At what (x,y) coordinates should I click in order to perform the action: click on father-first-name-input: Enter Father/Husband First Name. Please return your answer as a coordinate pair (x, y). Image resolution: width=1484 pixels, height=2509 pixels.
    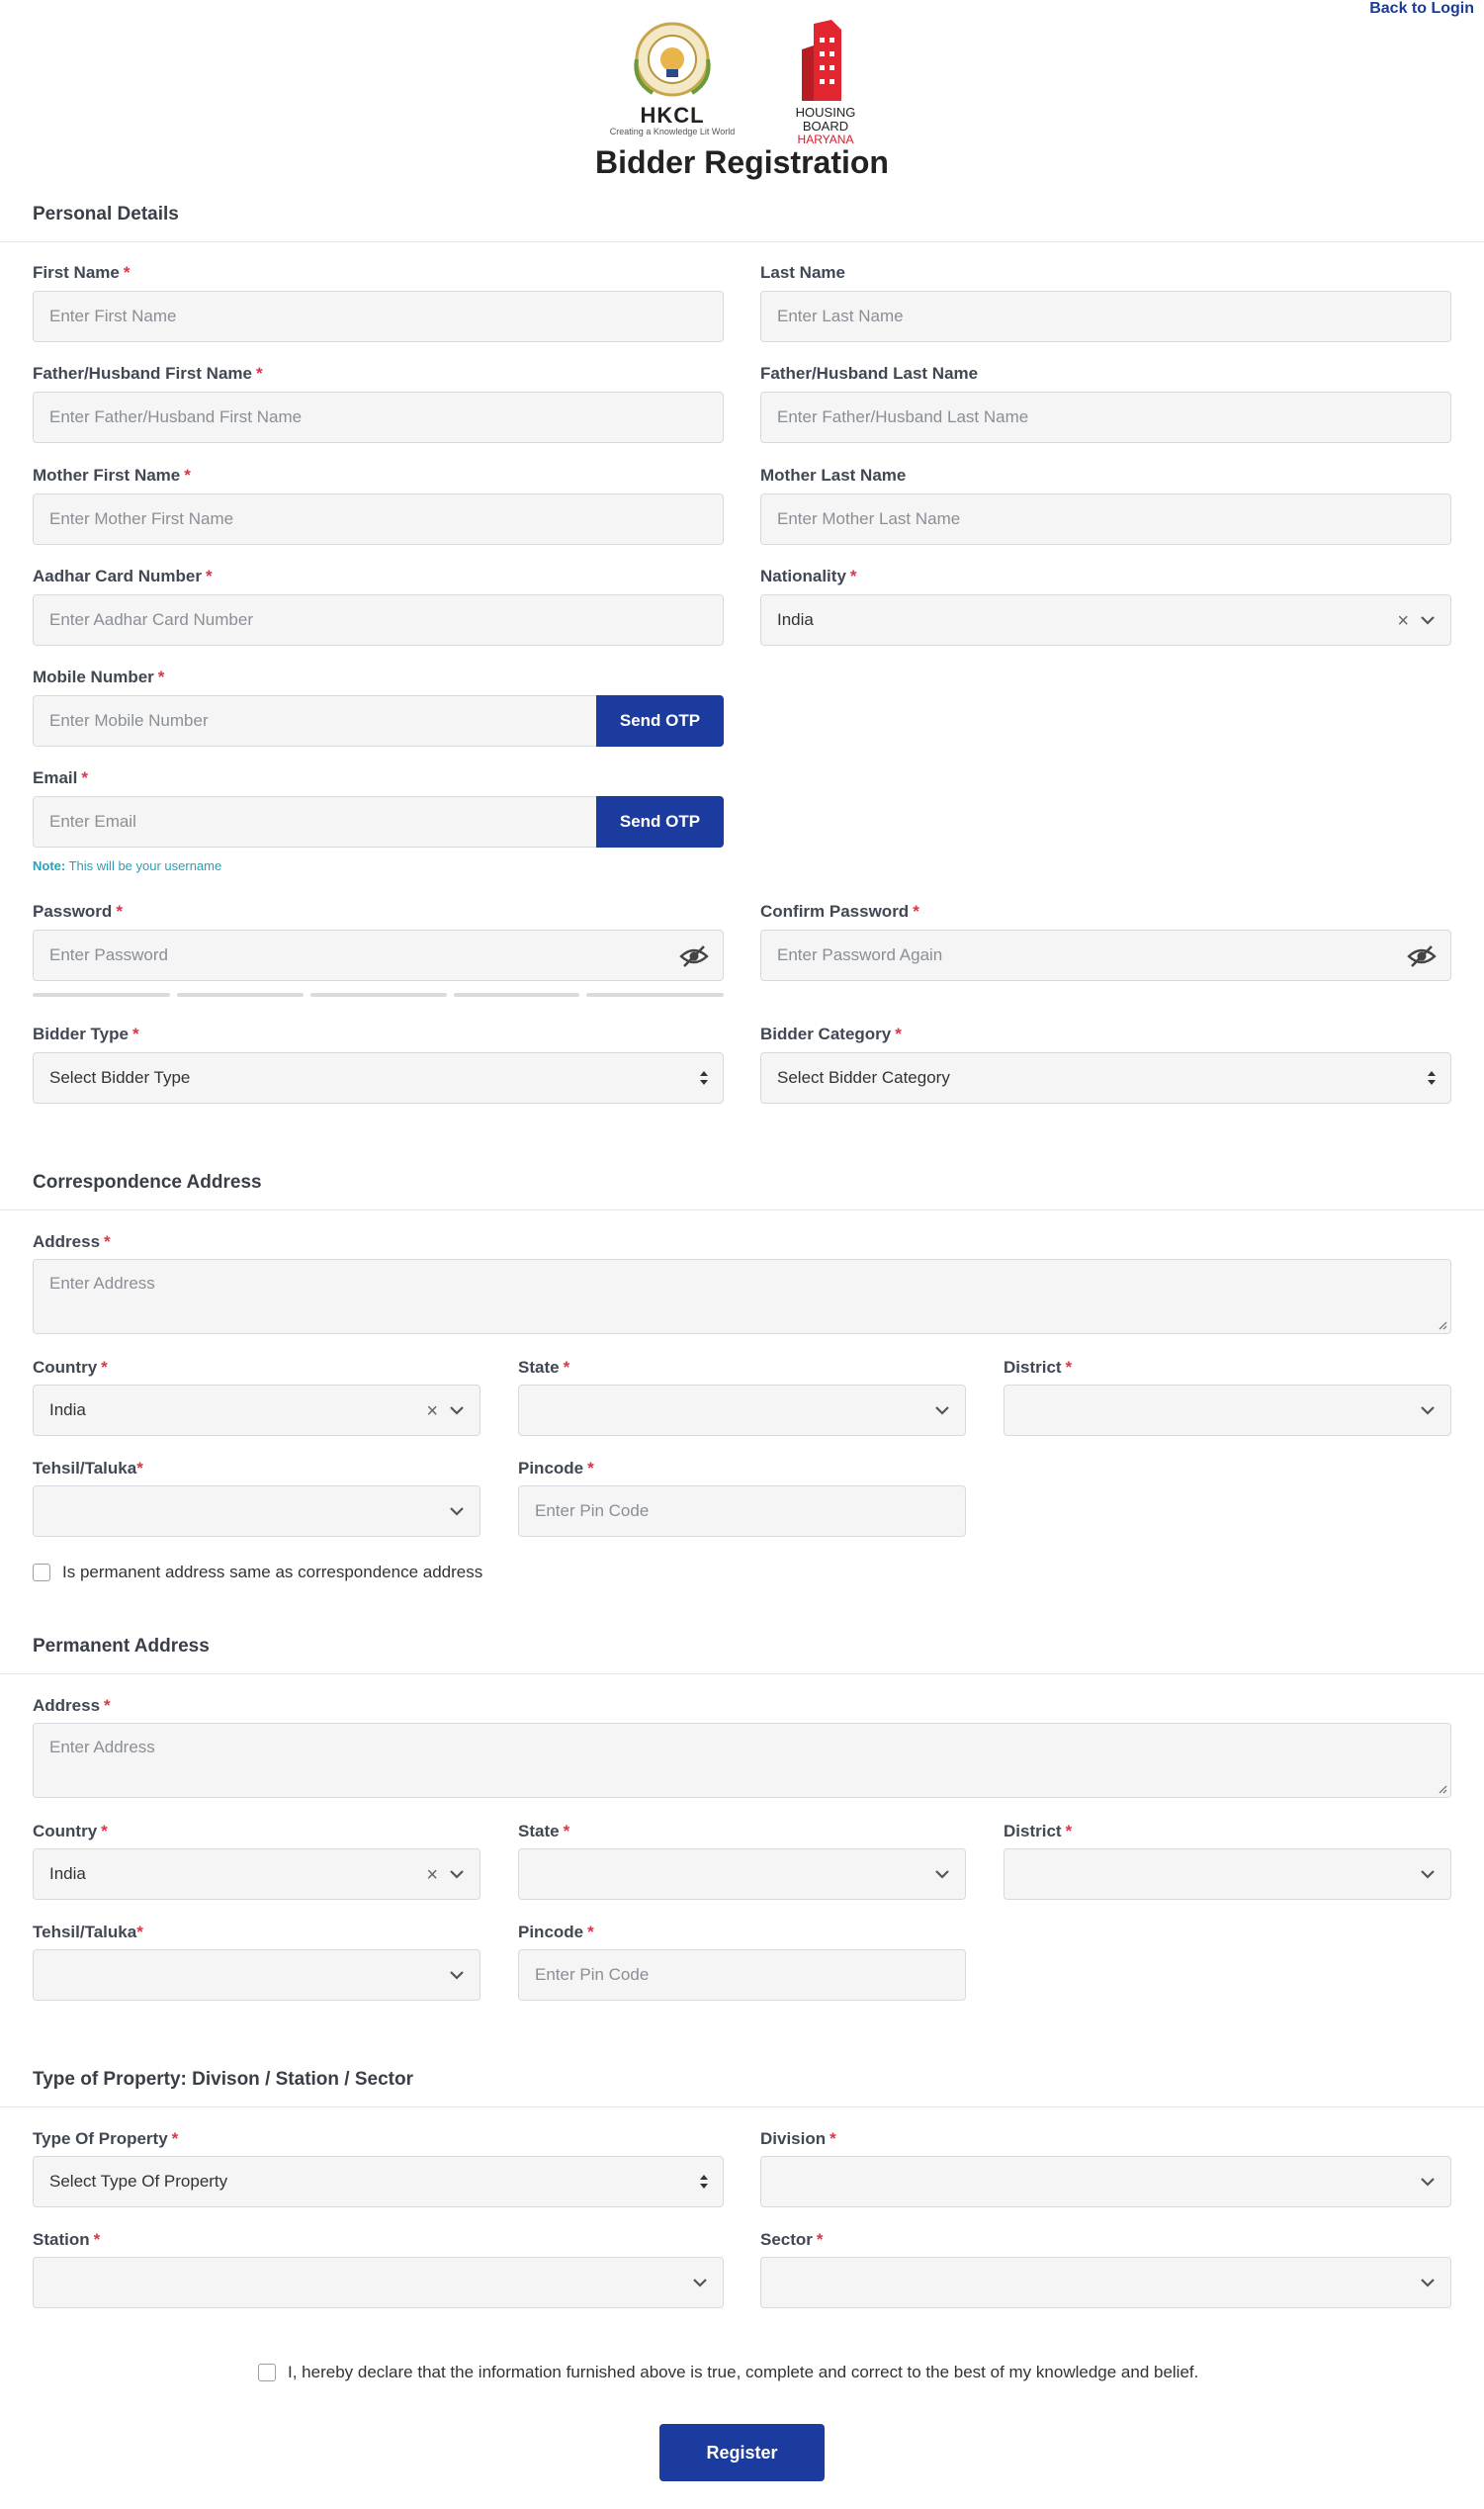
    Looking at the image, I should click on (378, 417).